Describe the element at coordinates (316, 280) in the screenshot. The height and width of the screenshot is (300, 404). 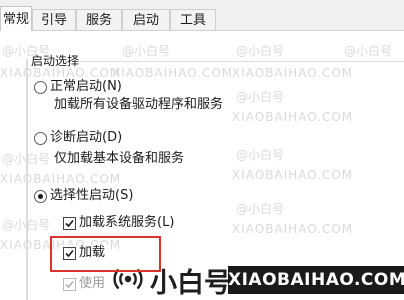
I see `brand-url: XIAOBAIHAO.COM` at that location.